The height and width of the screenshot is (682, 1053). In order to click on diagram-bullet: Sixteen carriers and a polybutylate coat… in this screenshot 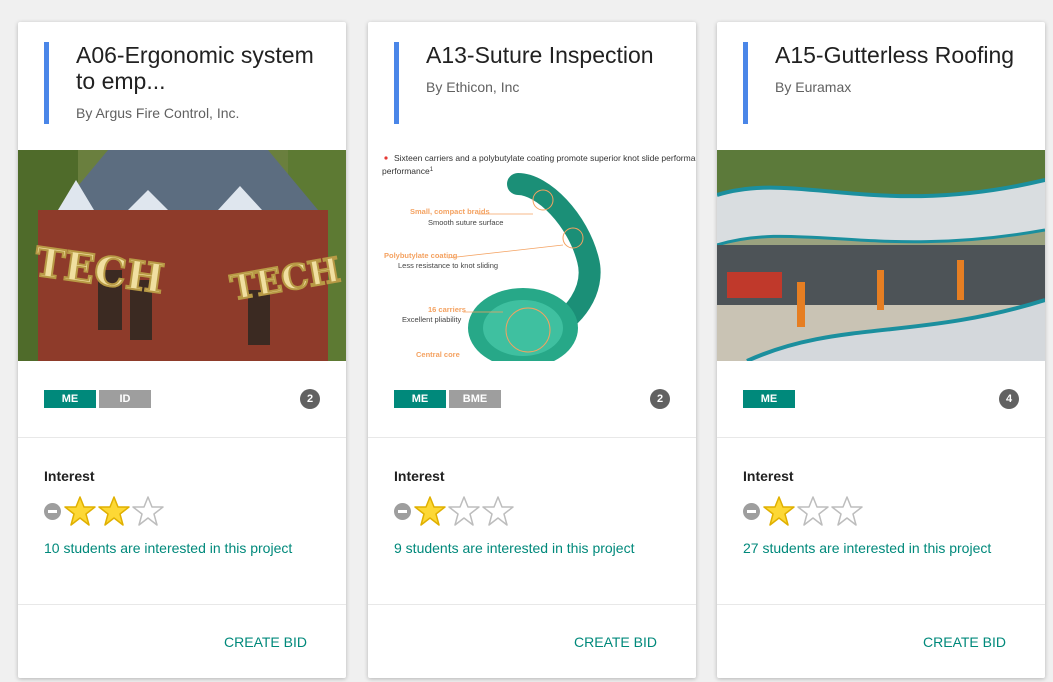, I will do `click(545, 158)`.